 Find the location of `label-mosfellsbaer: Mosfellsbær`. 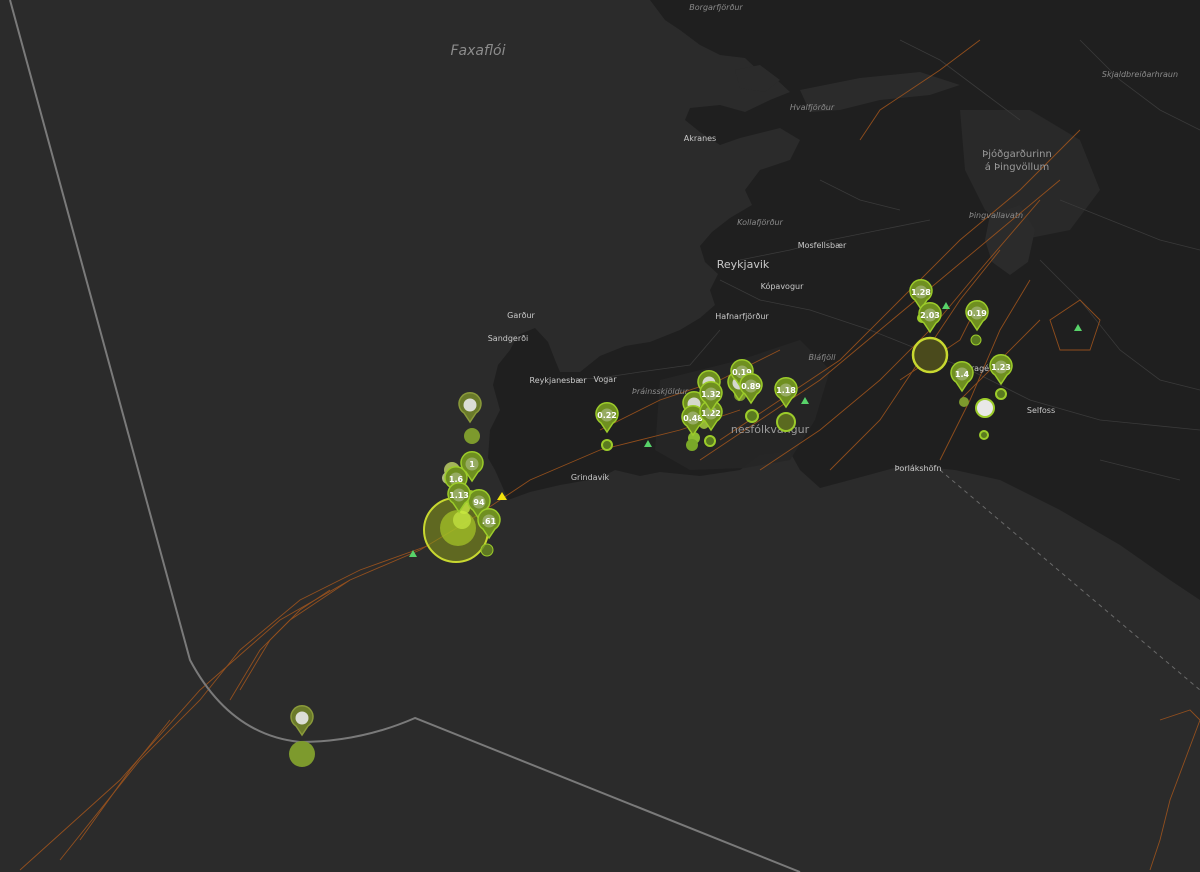

label-mosfellsbaer: Mosfellsbær is located at coordinates (822, 245).